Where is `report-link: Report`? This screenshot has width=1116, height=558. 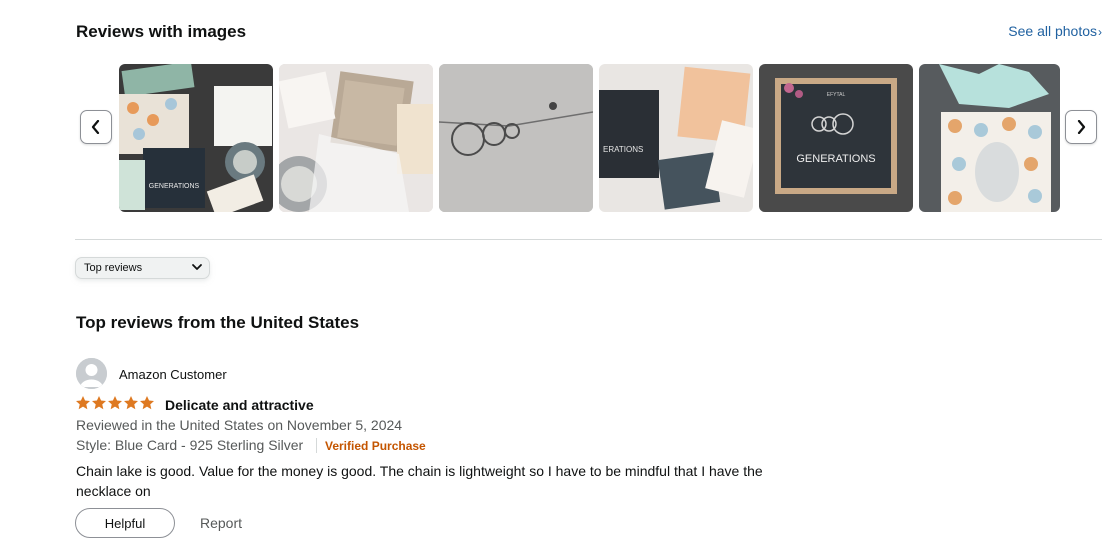
report-link: Report is located at coordinates (221, 523).